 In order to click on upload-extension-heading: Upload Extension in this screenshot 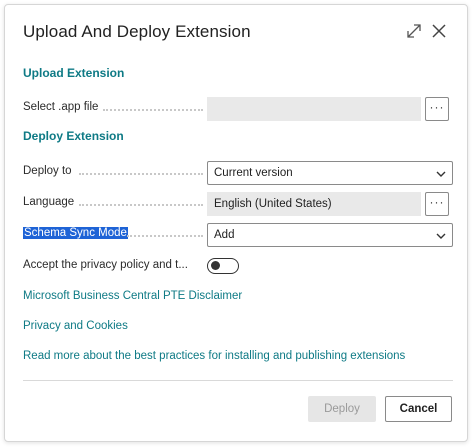, I will do `click(74, 73)`.